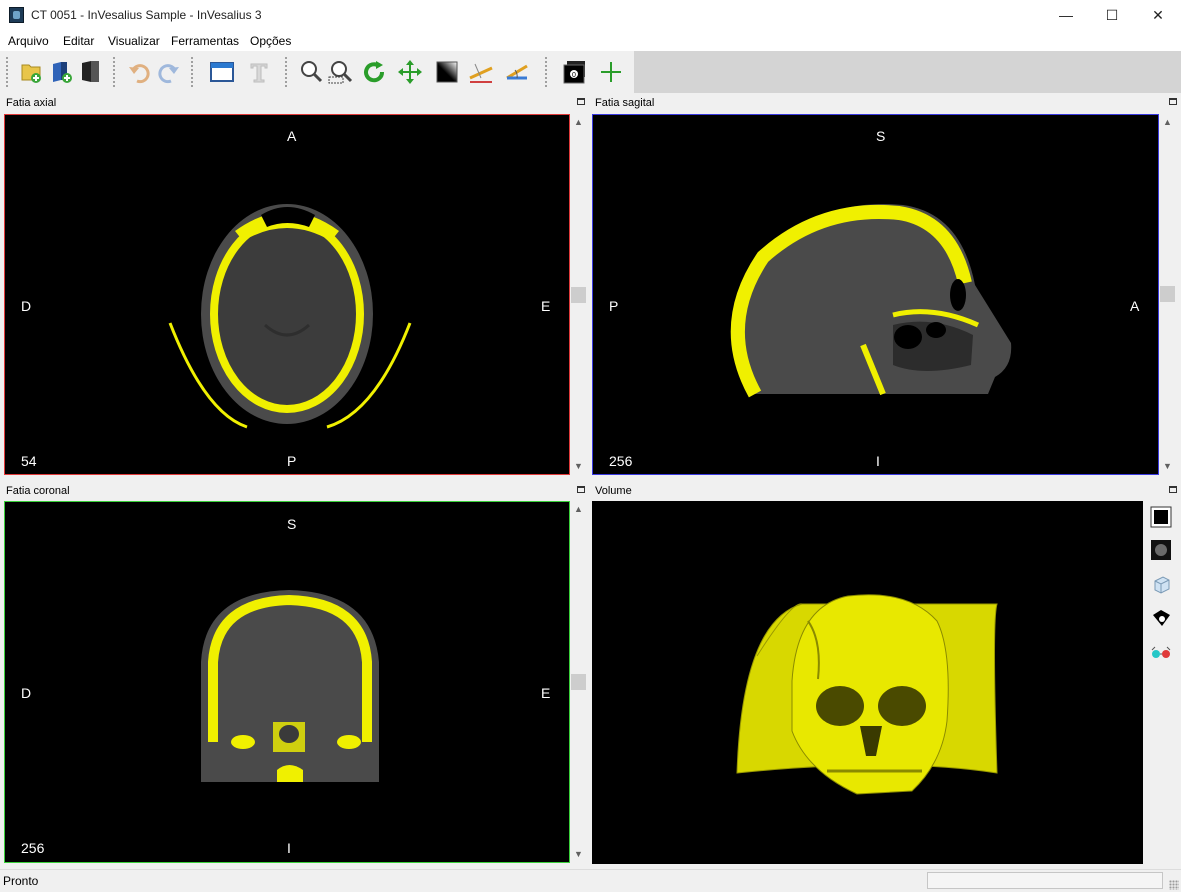 The image size is (1181, 892). I want to click on measure-linear-icon, so click(481, 72).